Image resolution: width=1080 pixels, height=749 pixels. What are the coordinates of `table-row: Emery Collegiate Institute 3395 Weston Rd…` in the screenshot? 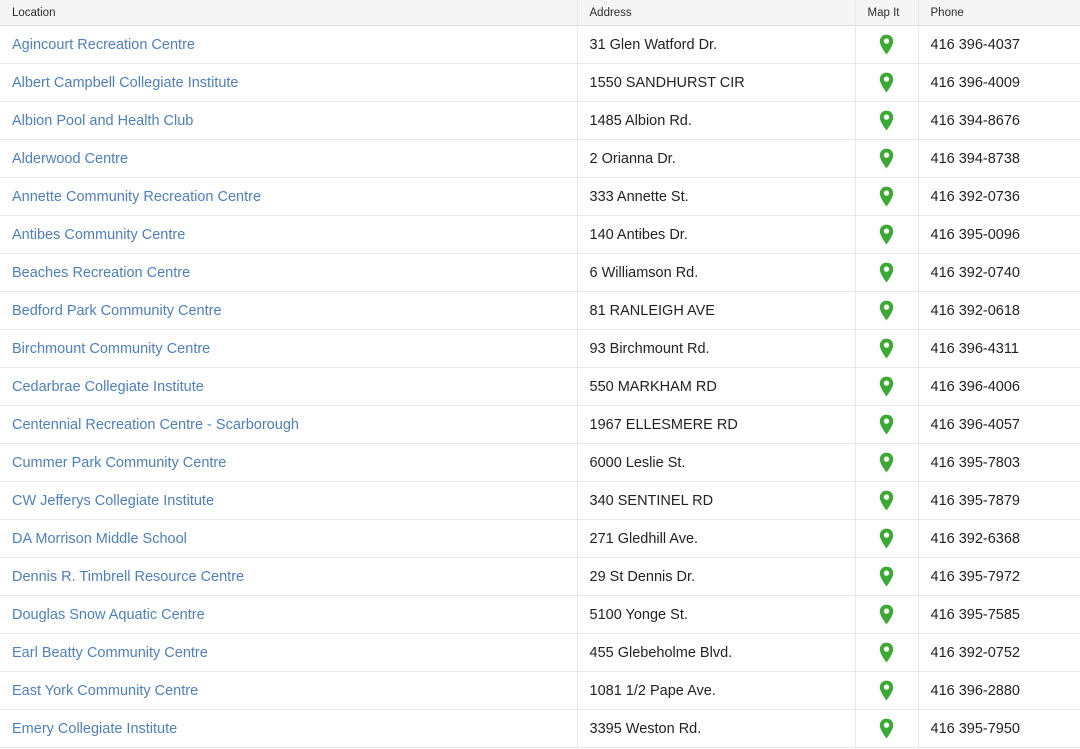 It's located at (540, 728).